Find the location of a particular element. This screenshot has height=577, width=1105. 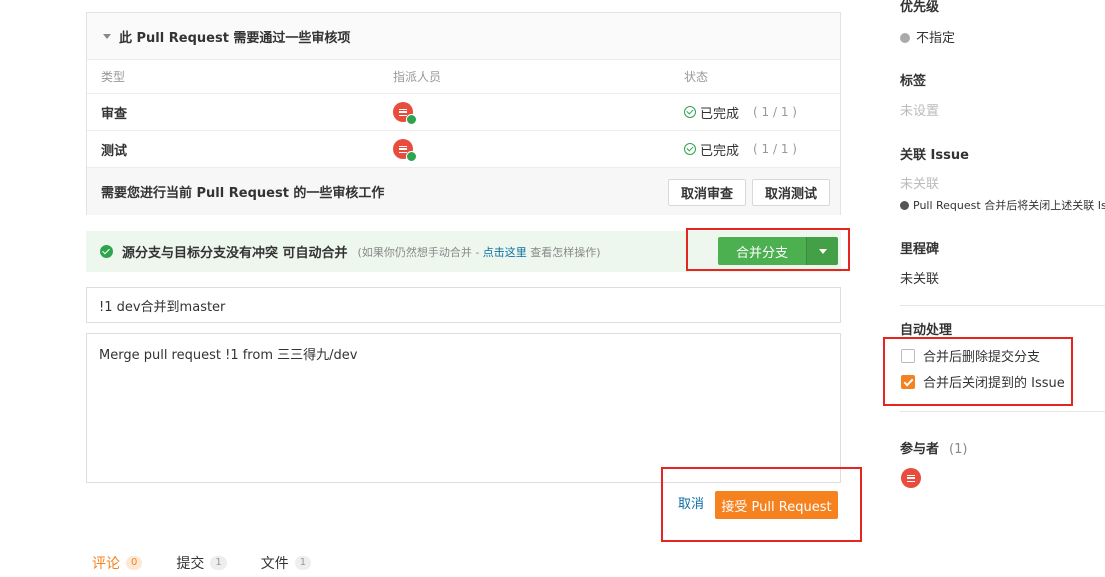

participant-avatar is located at coordinates (911, 478).